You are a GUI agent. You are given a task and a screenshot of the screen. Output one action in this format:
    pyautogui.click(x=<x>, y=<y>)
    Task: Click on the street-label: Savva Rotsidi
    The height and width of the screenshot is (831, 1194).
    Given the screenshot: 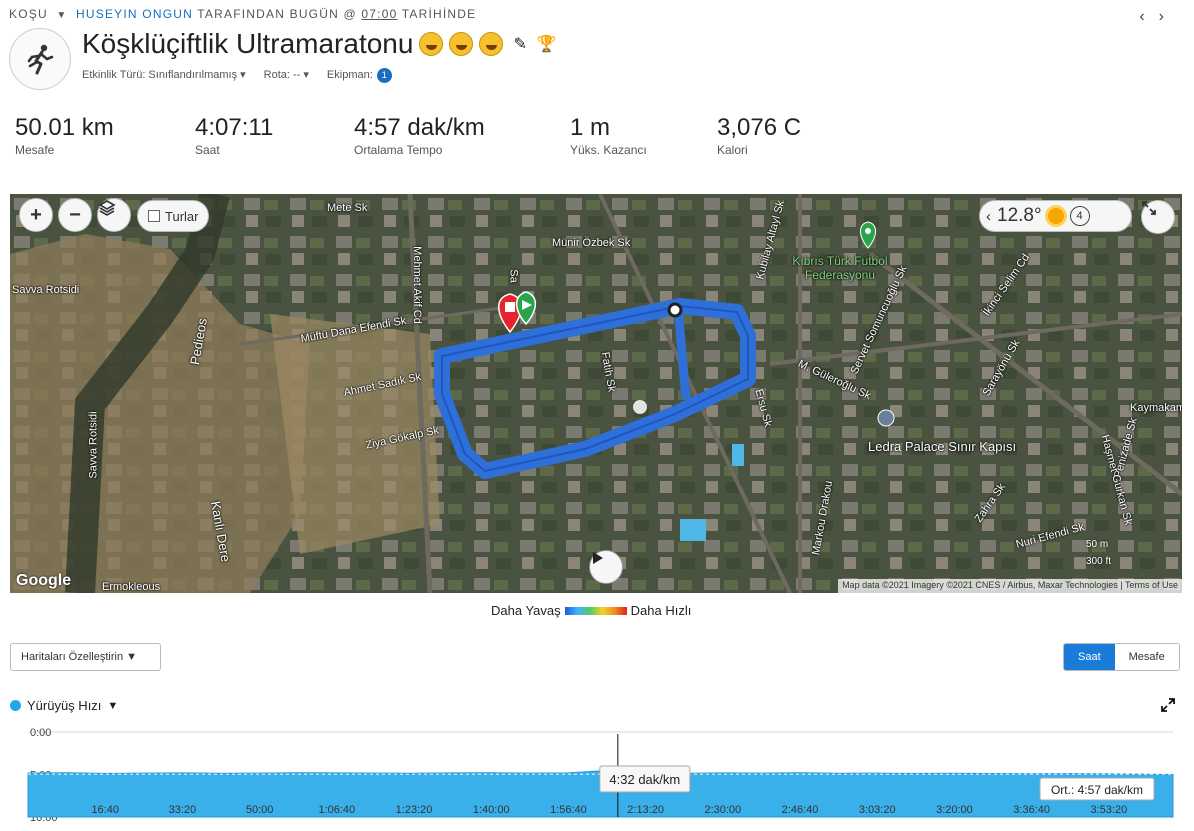 What is the action you would take?
    pyautogui.click(x=93, y=445)
    